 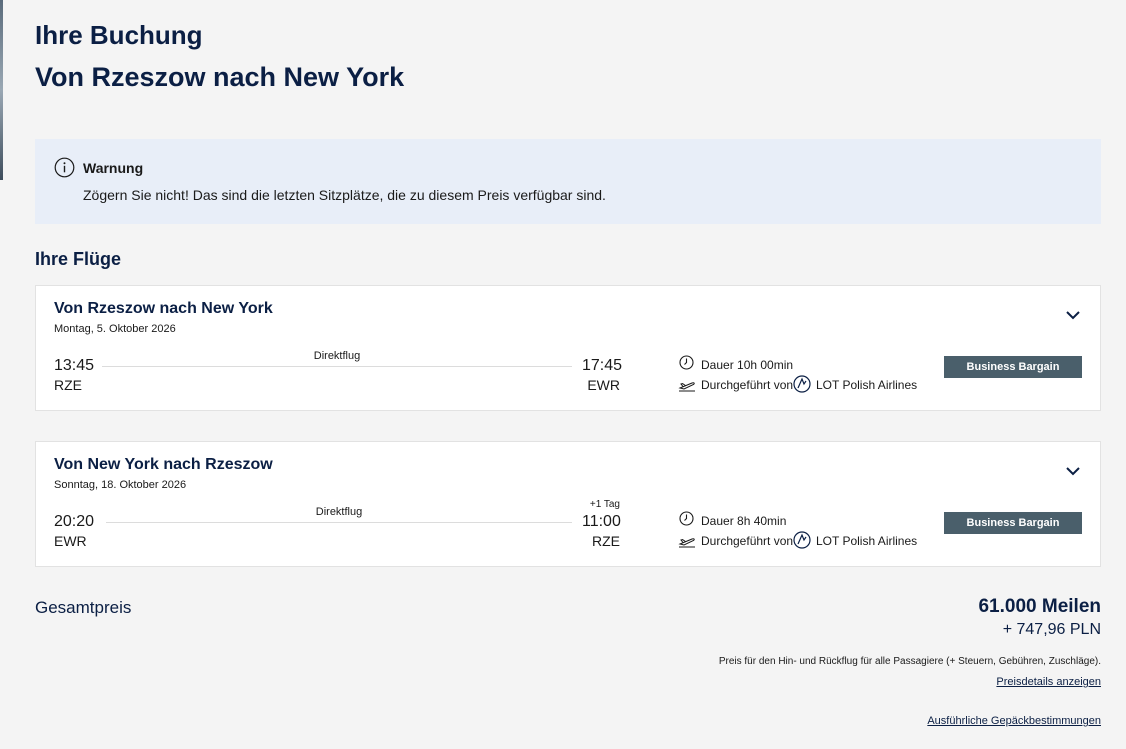 I want to click on arrival-time: 11:00, so click(x=601, y=521).